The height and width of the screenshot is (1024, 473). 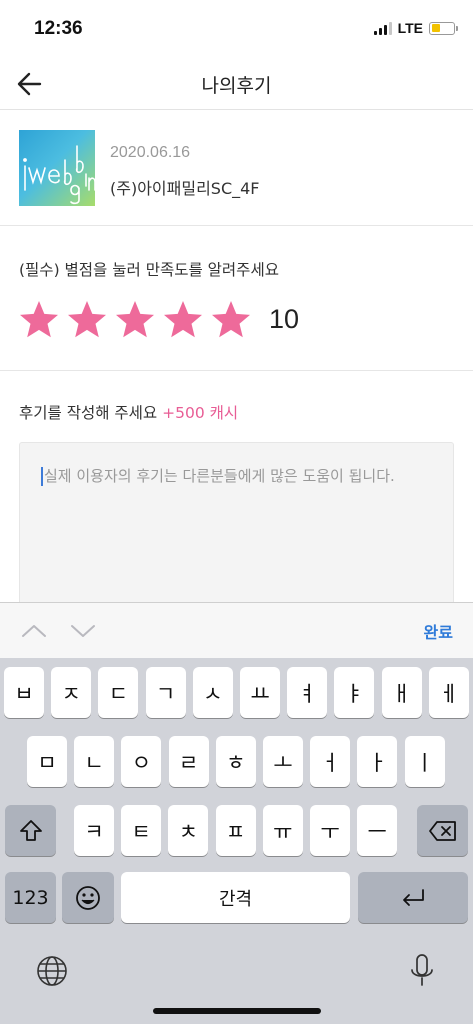 I want to click on key-row2-3: ㄹ, so click(x=188, y=761).